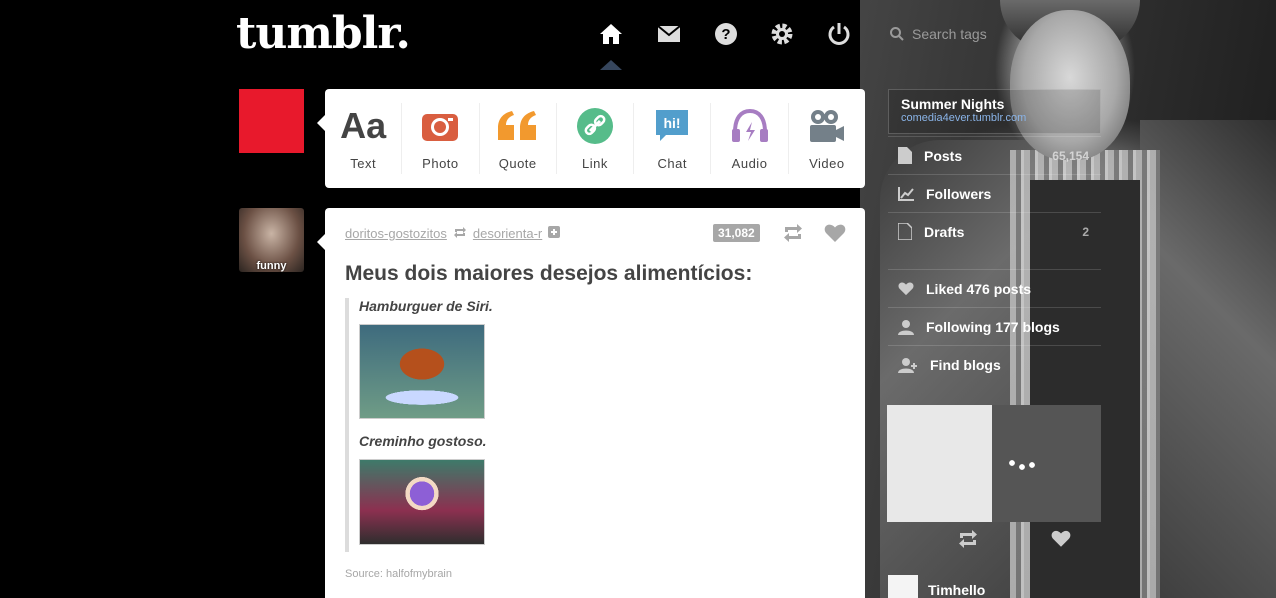  Describe the element at coordinates (782, 34) in the screenshot. I see `settings-icon` at that location.